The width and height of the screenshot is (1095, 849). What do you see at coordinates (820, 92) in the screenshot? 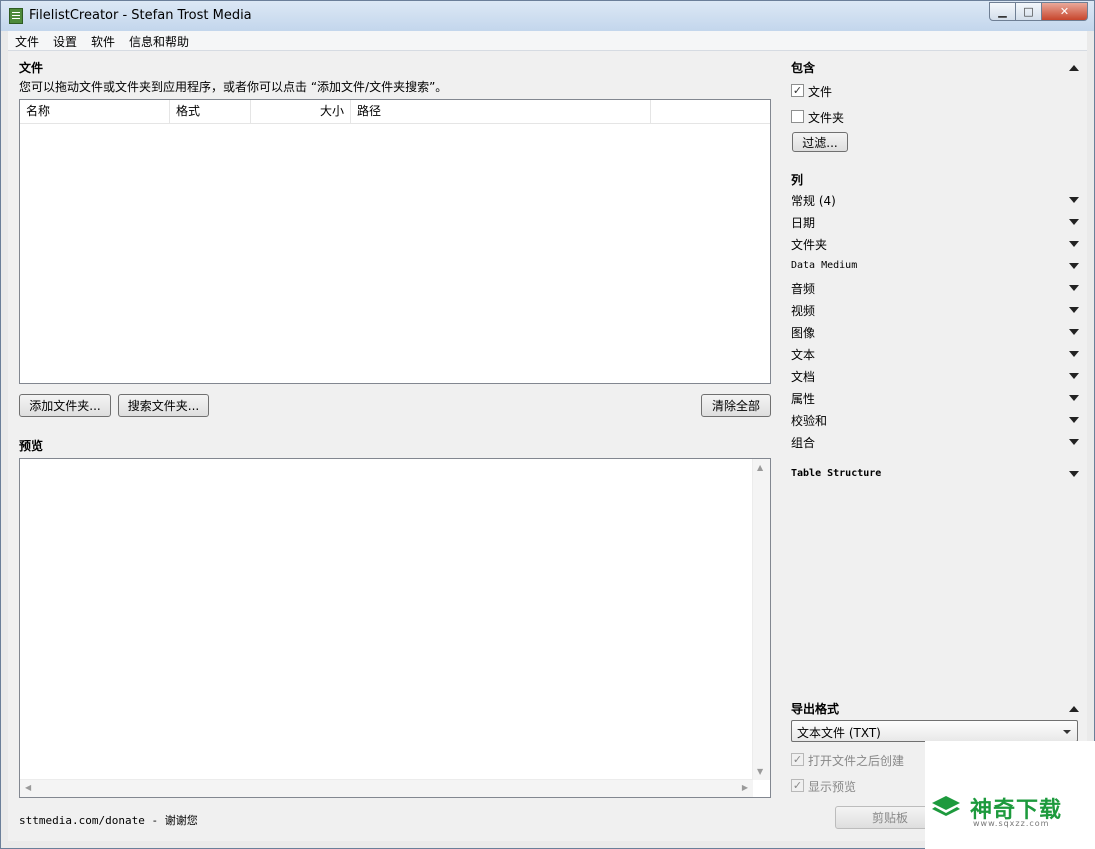
I see `include-files-label: 文件` at bounding box center [820, 92].